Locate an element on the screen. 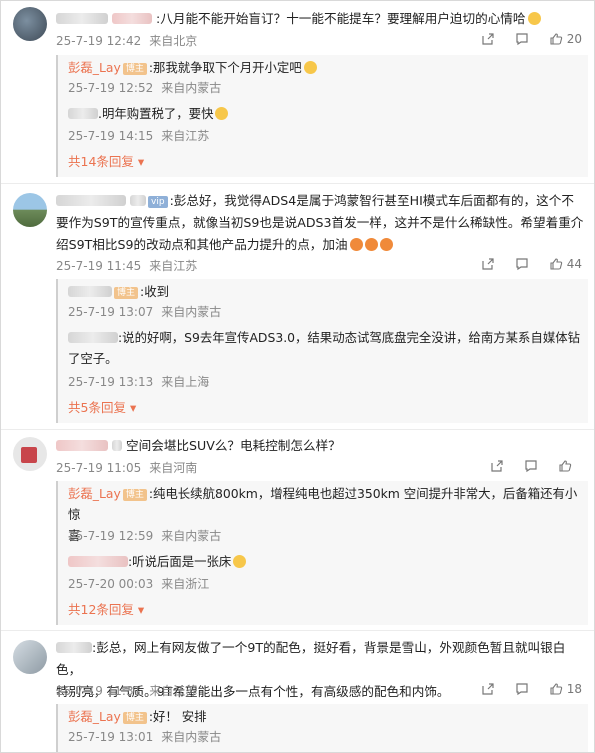  more-replies-link: 共14条回复 ▾ is located at coordinates (106, 162).